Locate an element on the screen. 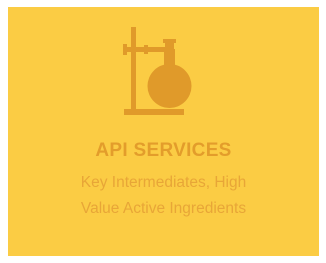  flask-stand-icon is located at coordinates (167, 71).